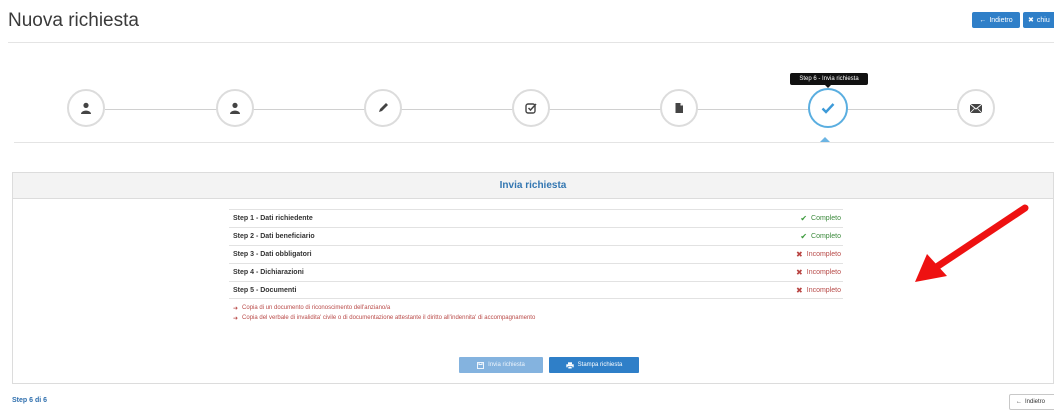 The width and height of the screenshot is (1054, 414). I want to click on back-button-bottom: ← Indietro, so click(1031, 402).